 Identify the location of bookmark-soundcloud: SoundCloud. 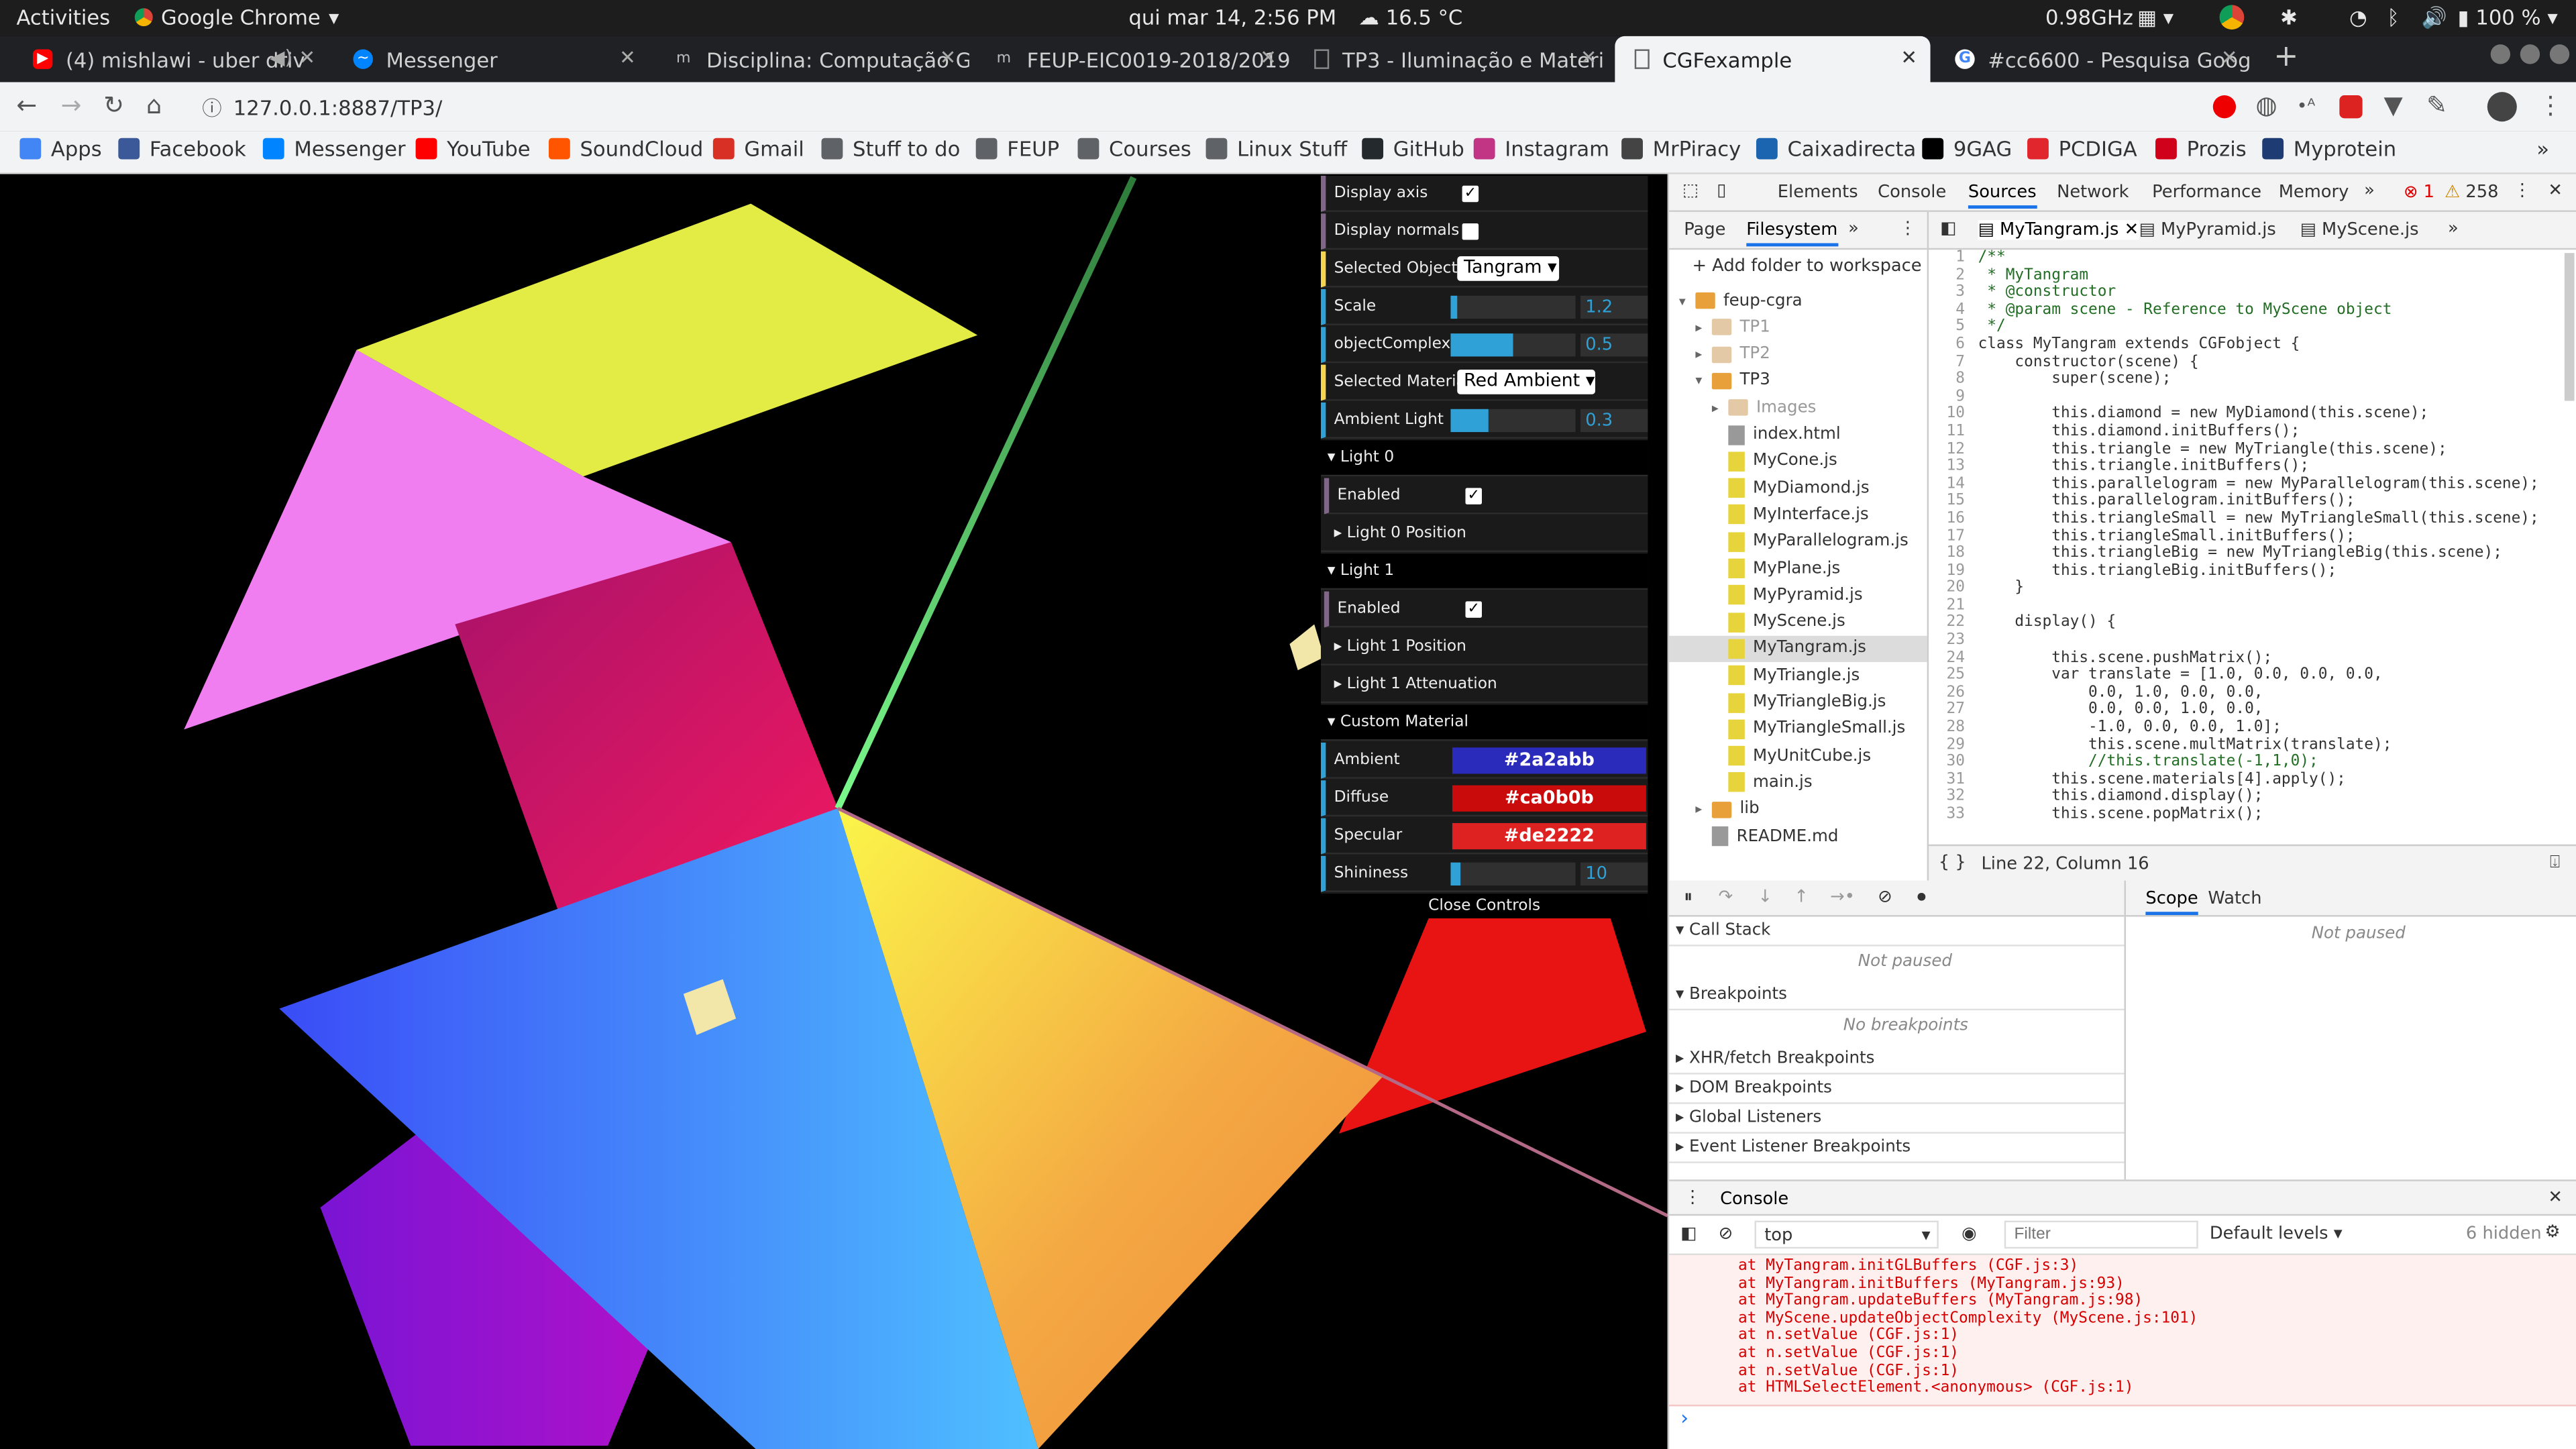
(625, 148).